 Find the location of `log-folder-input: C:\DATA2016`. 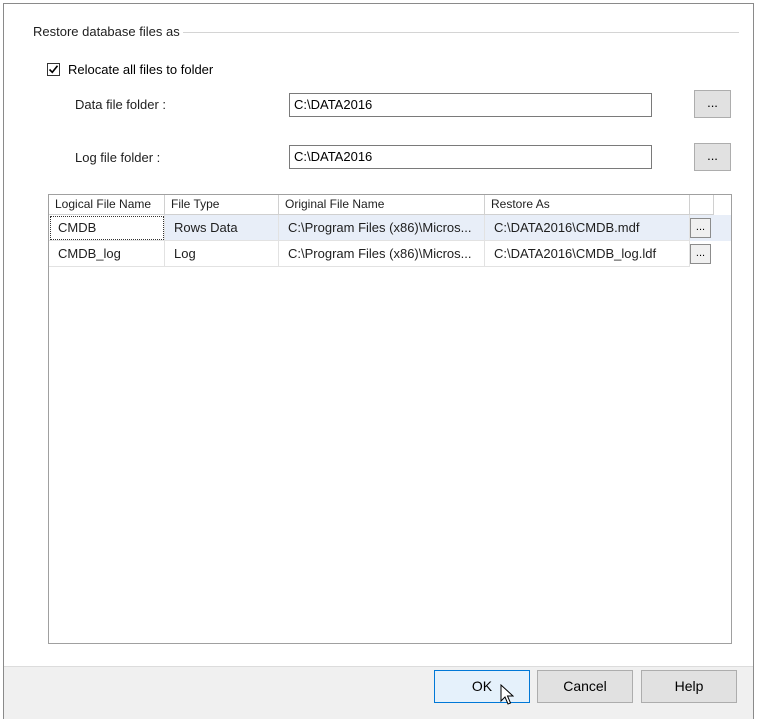

log-folder-input: C:\DATA2016 is located at coordinates (470, 157).